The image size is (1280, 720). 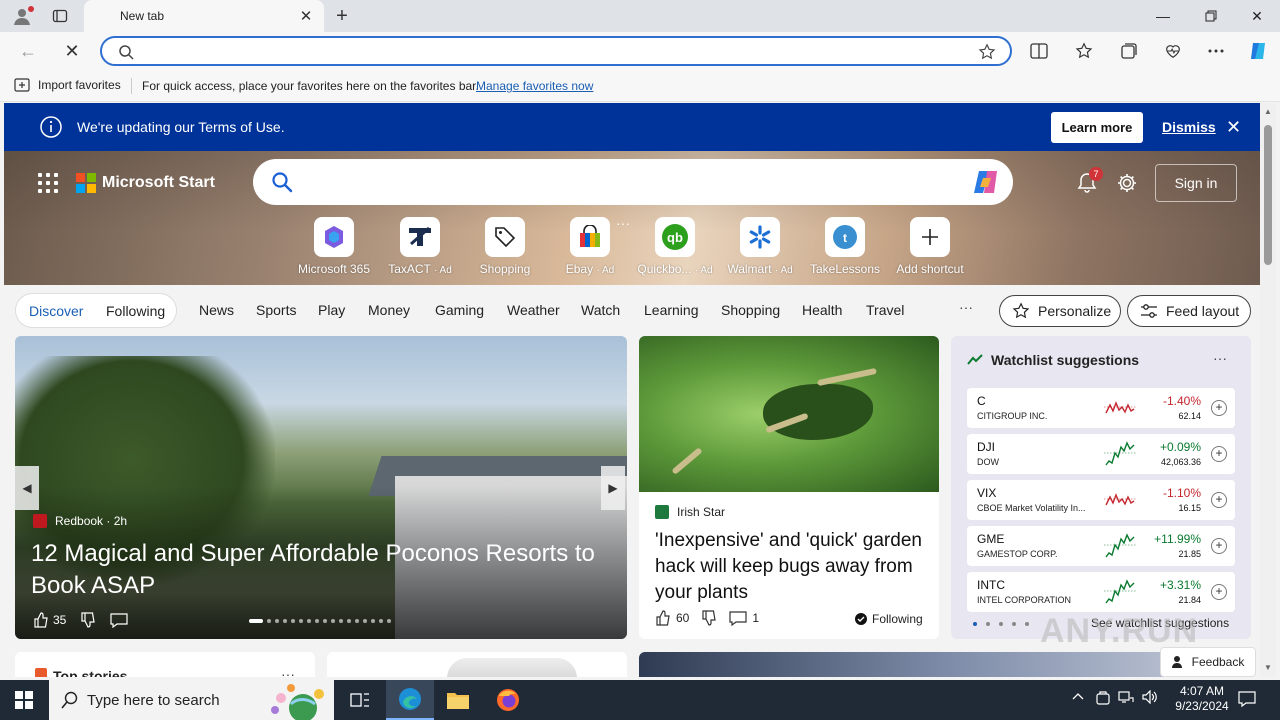 What do you see at coordinates (360, 700) in the screenshot?
I see `task-view-button` at bounding box center [360, 700].